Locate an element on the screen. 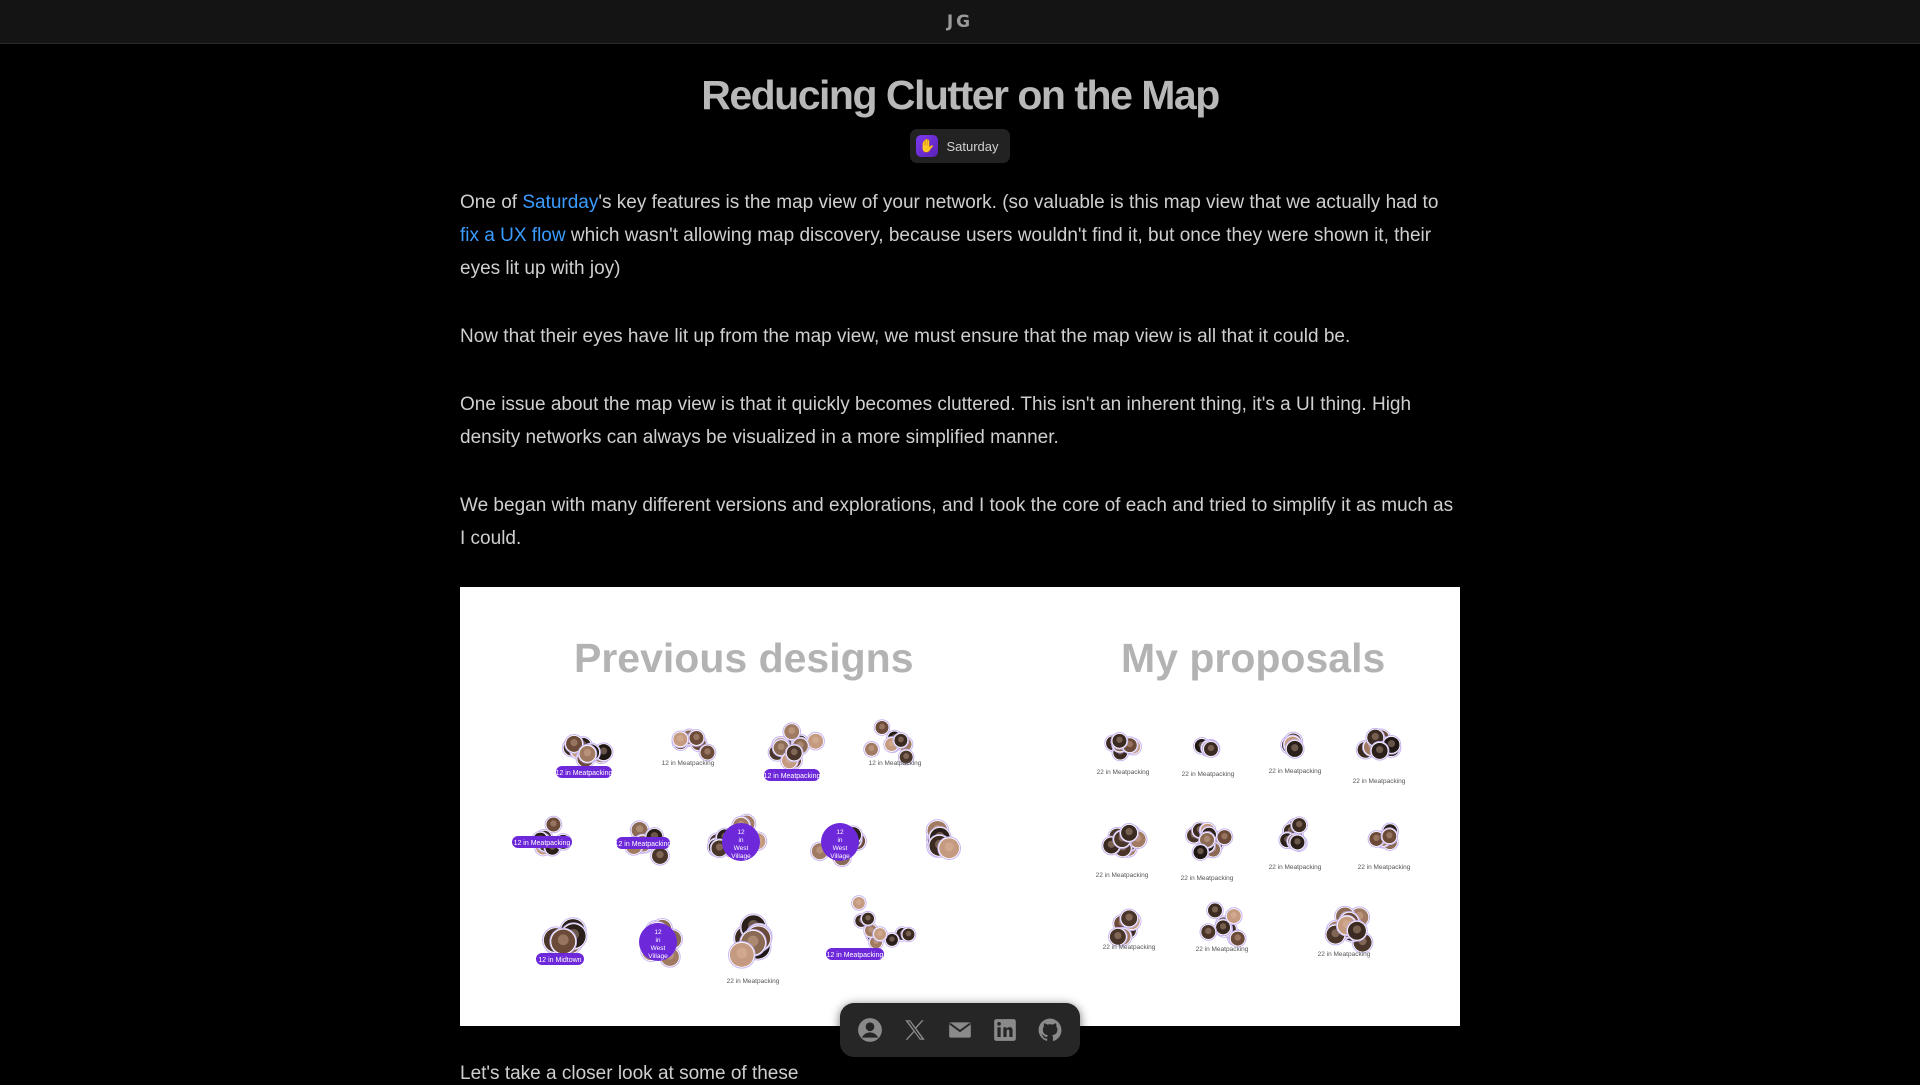  top-bar: JG is located at coordinates (960, 22).